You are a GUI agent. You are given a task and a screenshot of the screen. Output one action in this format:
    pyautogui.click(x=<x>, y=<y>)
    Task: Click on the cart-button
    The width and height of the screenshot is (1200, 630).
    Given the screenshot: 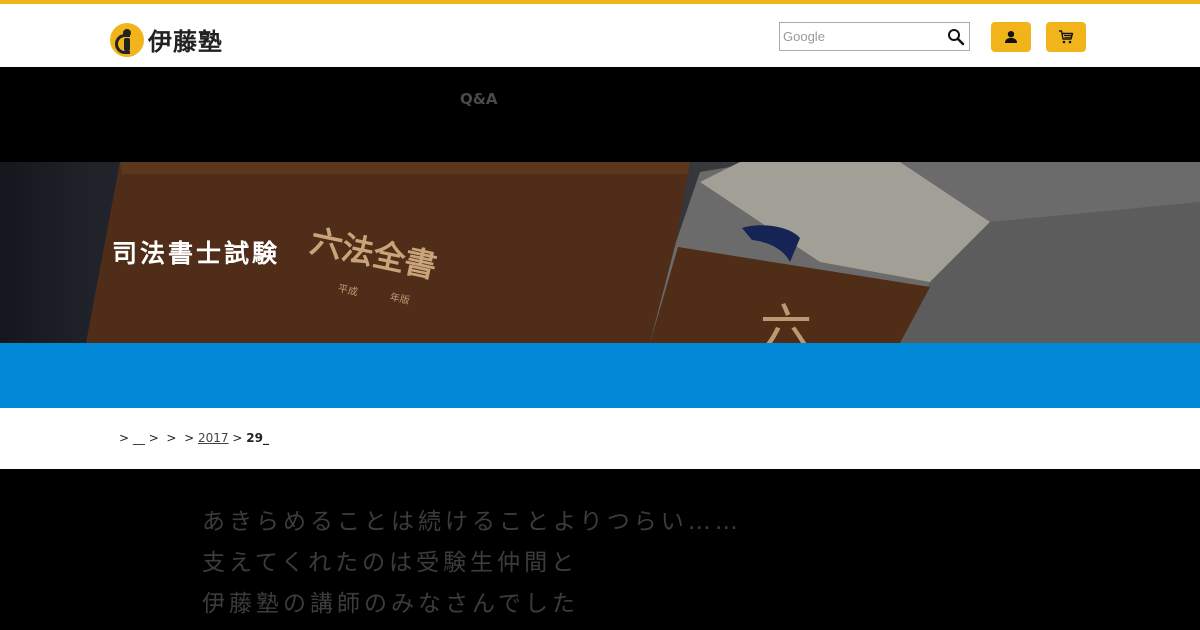 What is the action you would take?
    pyautogui.click(x=1066, y=37)
    